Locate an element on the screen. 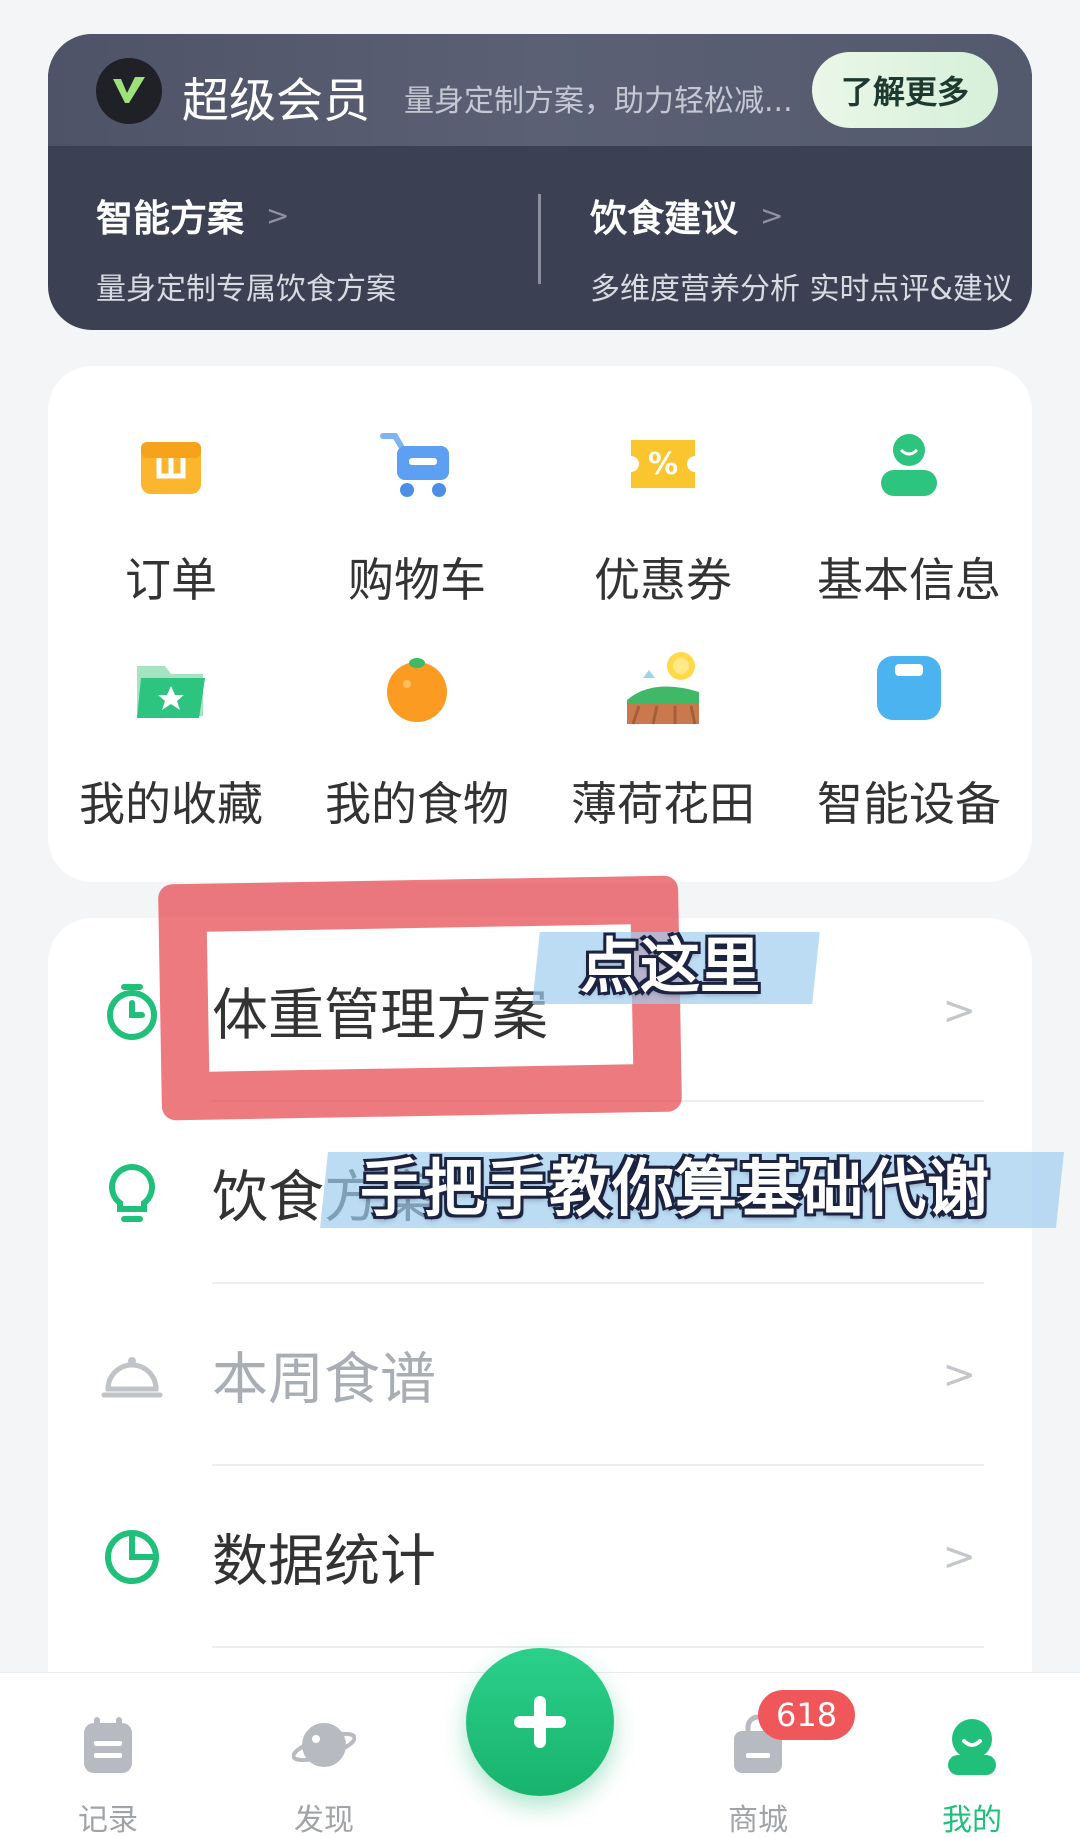  tool-label: 智能设备 is located at coordinates (909, 804).